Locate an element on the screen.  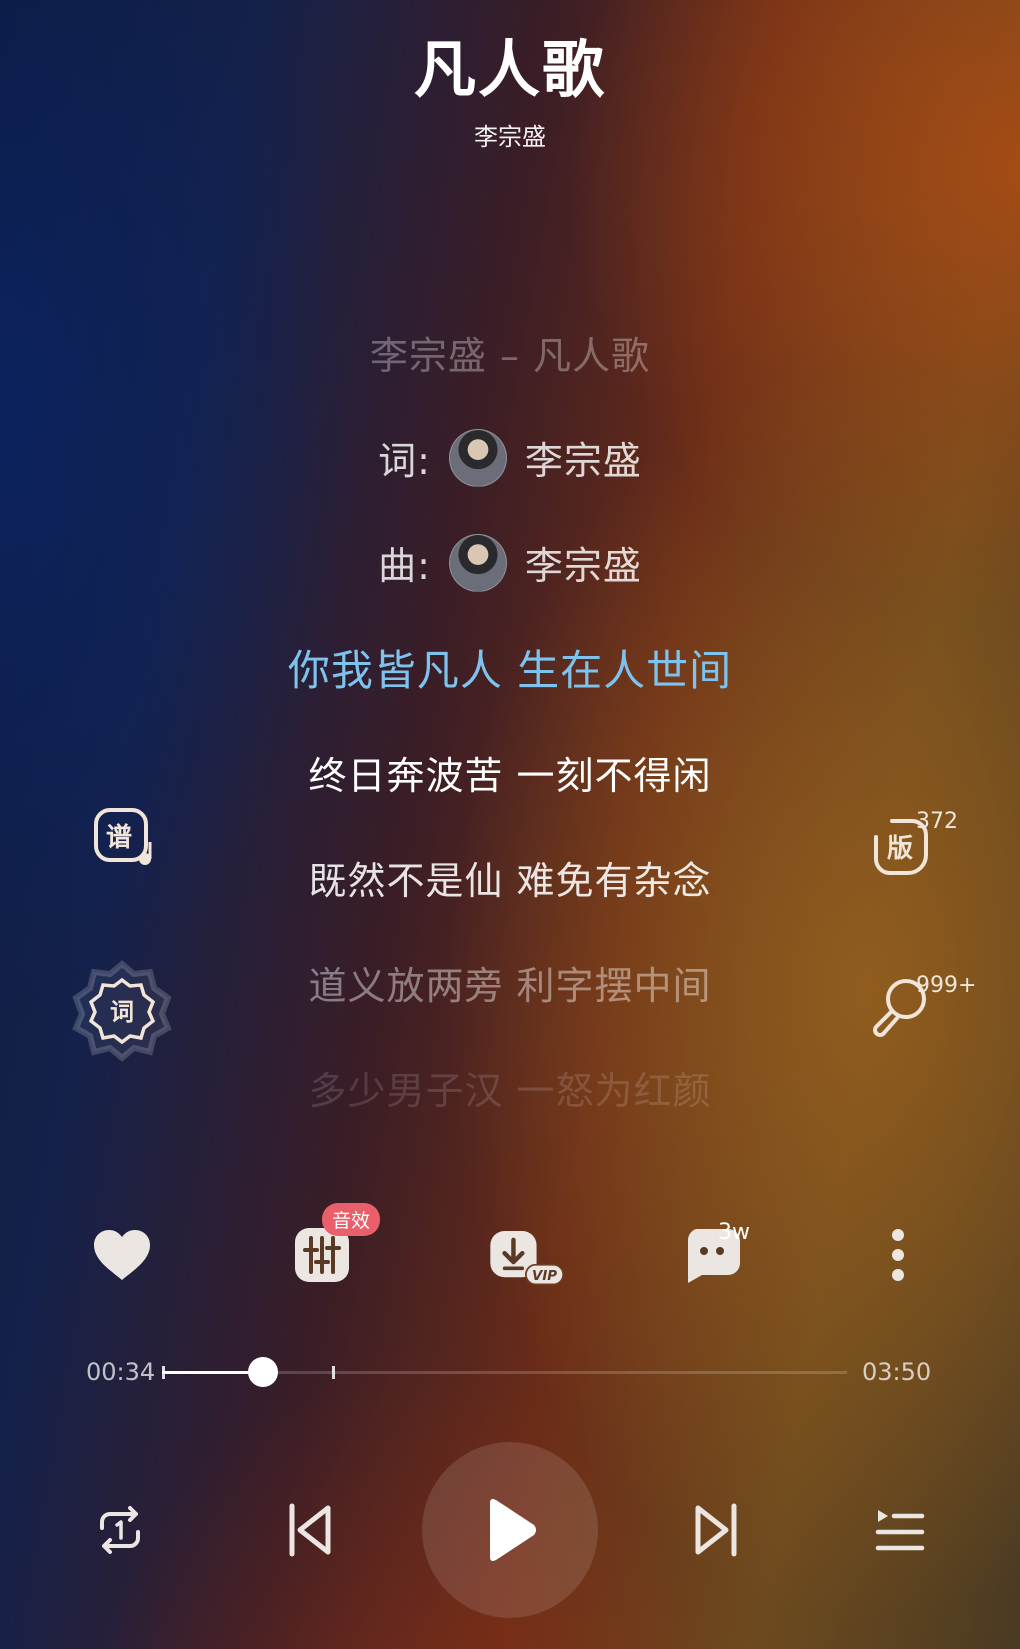
play-icon is located at coordinates (513, 1530).